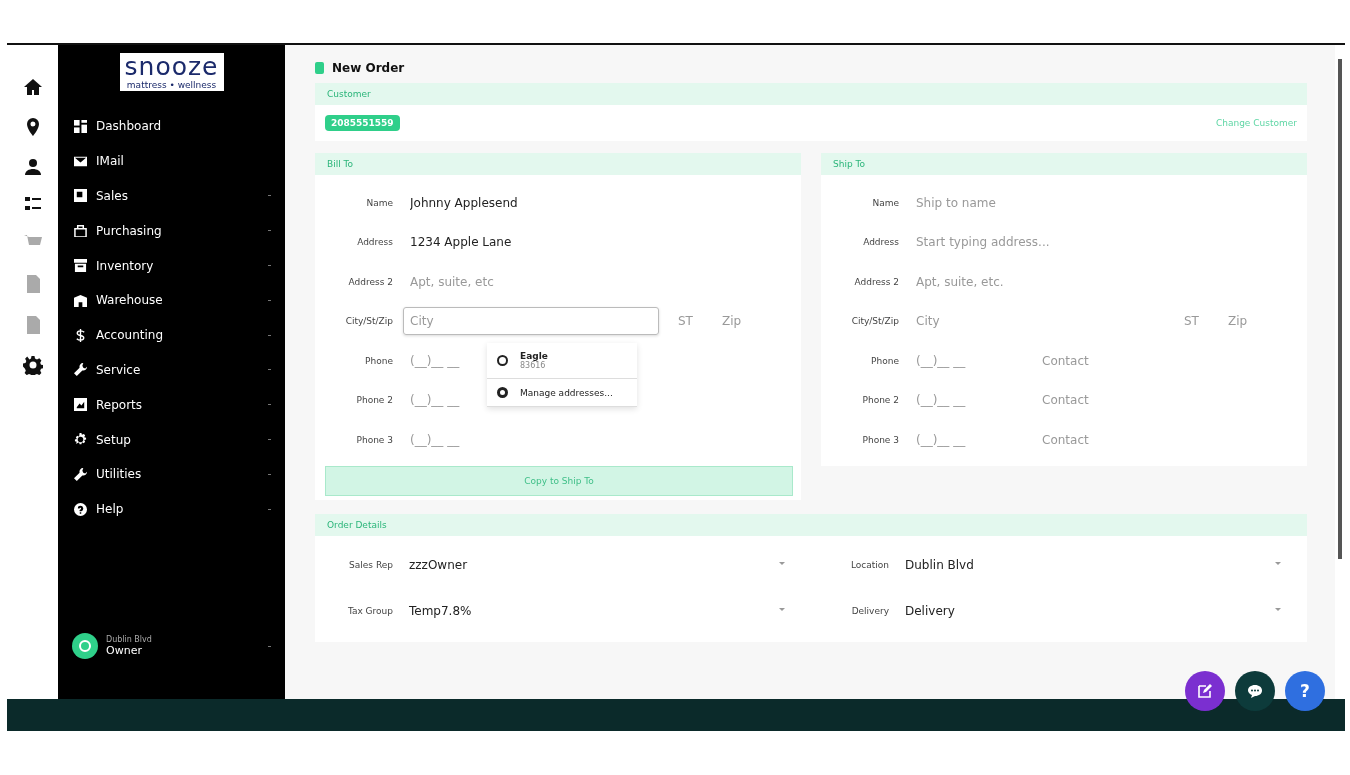 The height and width of the screenshot is (775, 1350). Describe the element at coordinates (171, 265) in the screenshot. I see `sidebar-item: Inventory` at that location.